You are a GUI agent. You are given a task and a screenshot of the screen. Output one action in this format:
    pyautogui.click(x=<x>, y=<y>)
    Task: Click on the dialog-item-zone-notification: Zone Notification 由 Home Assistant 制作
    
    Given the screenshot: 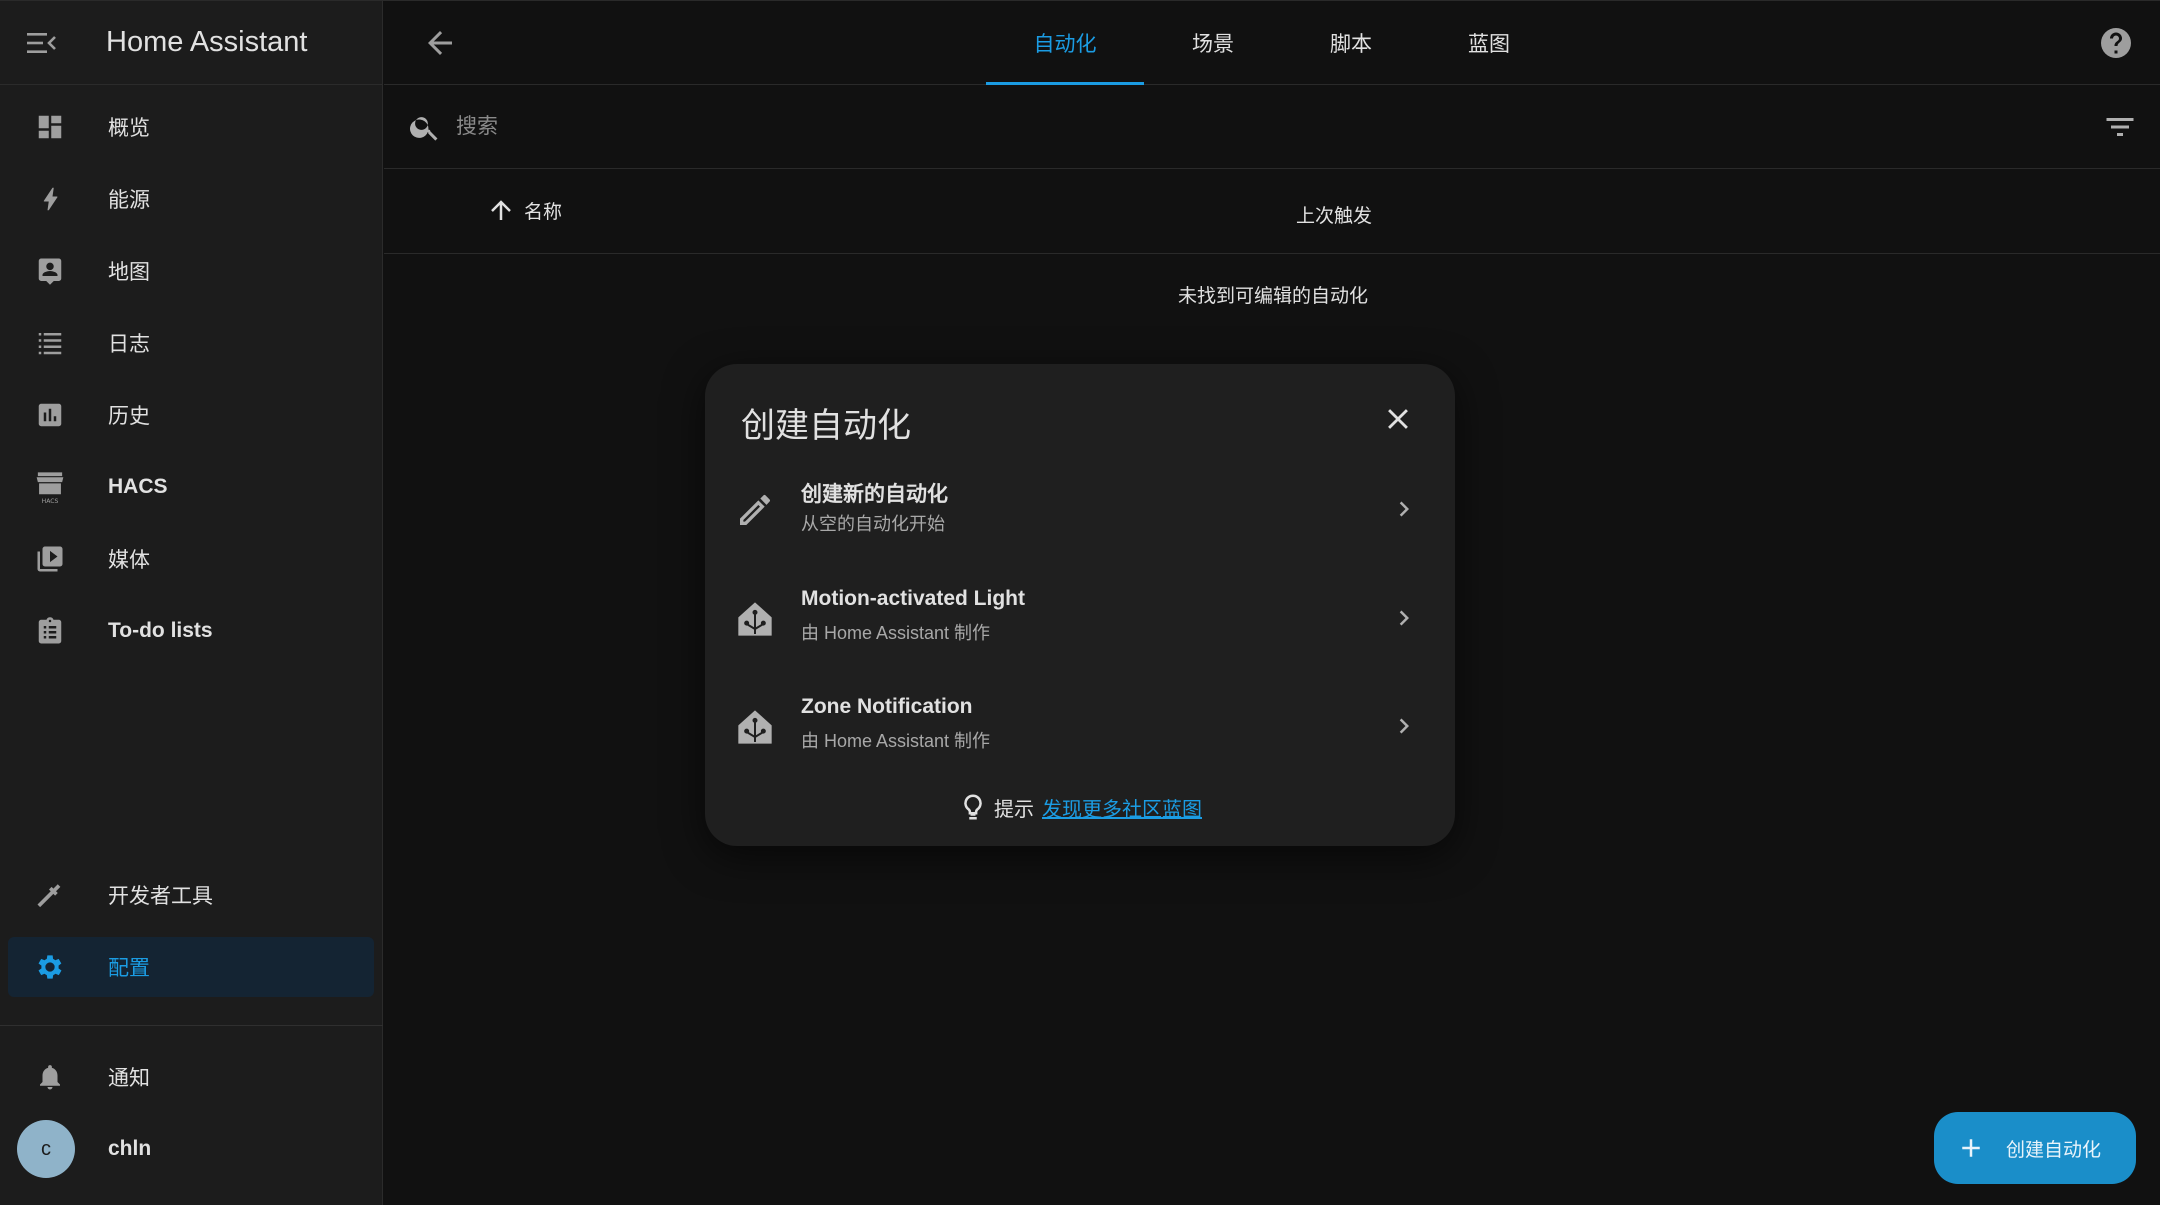 What is the action you would take?
    pyautogui.click(x=1080, y=727)
    